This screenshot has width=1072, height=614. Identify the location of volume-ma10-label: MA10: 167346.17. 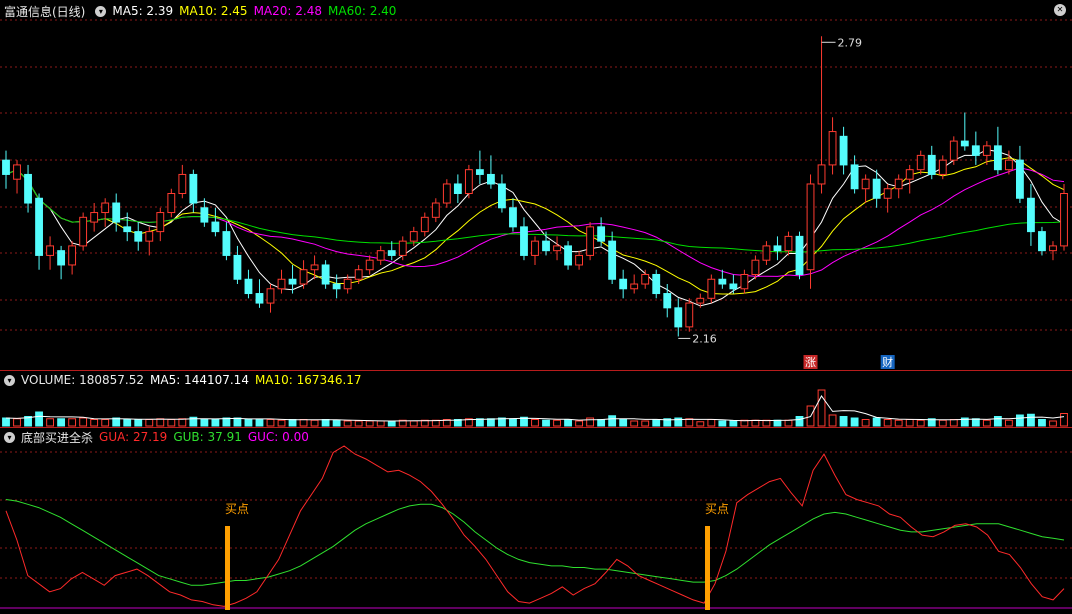
(308, 380).